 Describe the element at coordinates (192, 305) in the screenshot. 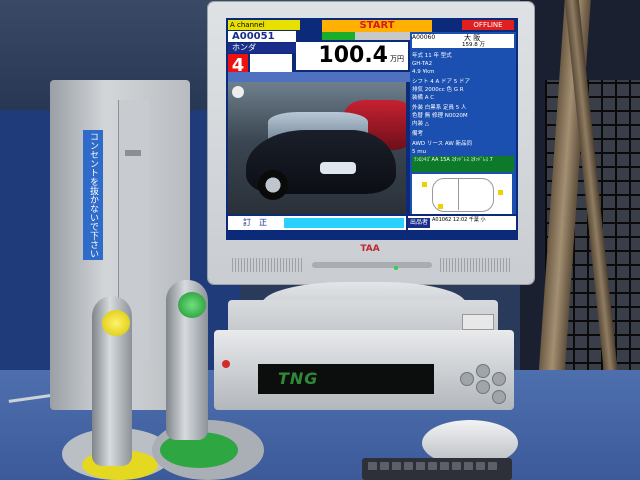

I see `joystick-right-green-button` at that location.